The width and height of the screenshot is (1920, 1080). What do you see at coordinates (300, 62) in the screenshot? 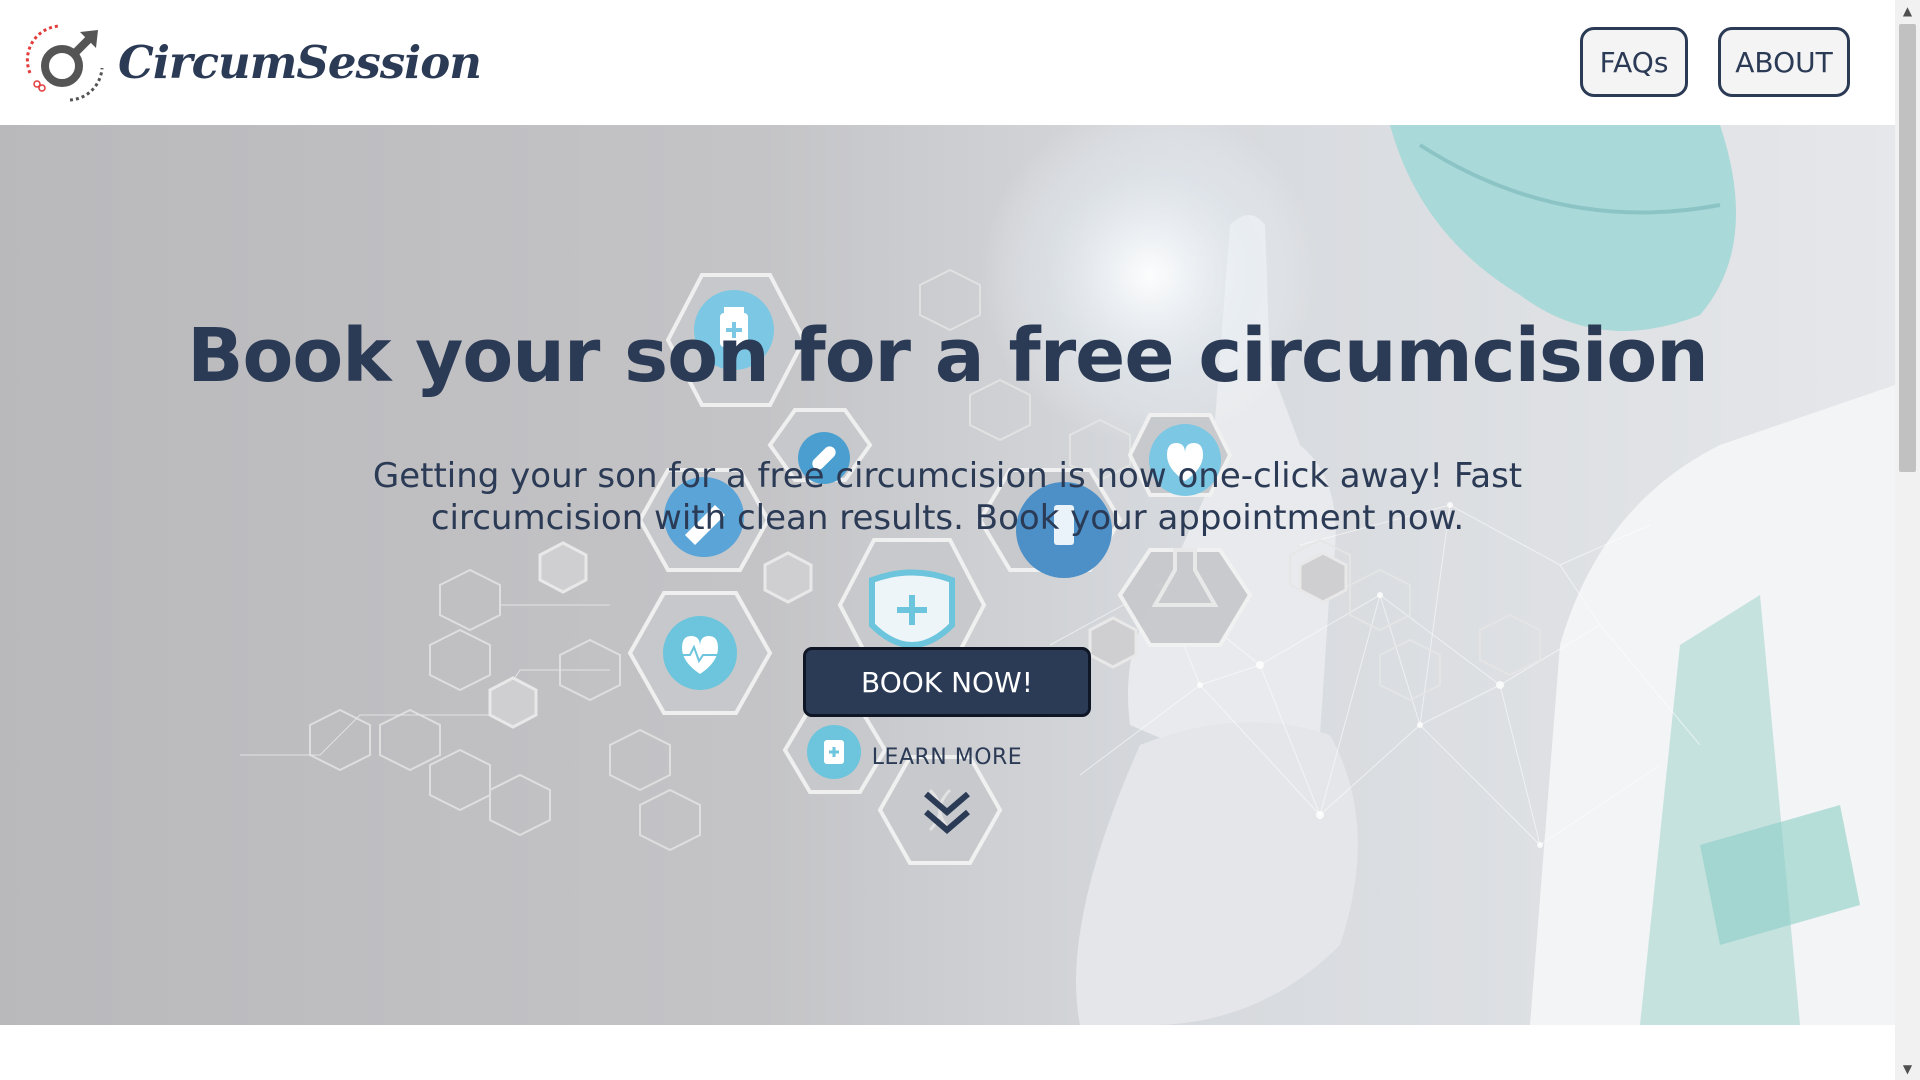
I see `brand-name: CircumSession` at bounding box center [300, 62].